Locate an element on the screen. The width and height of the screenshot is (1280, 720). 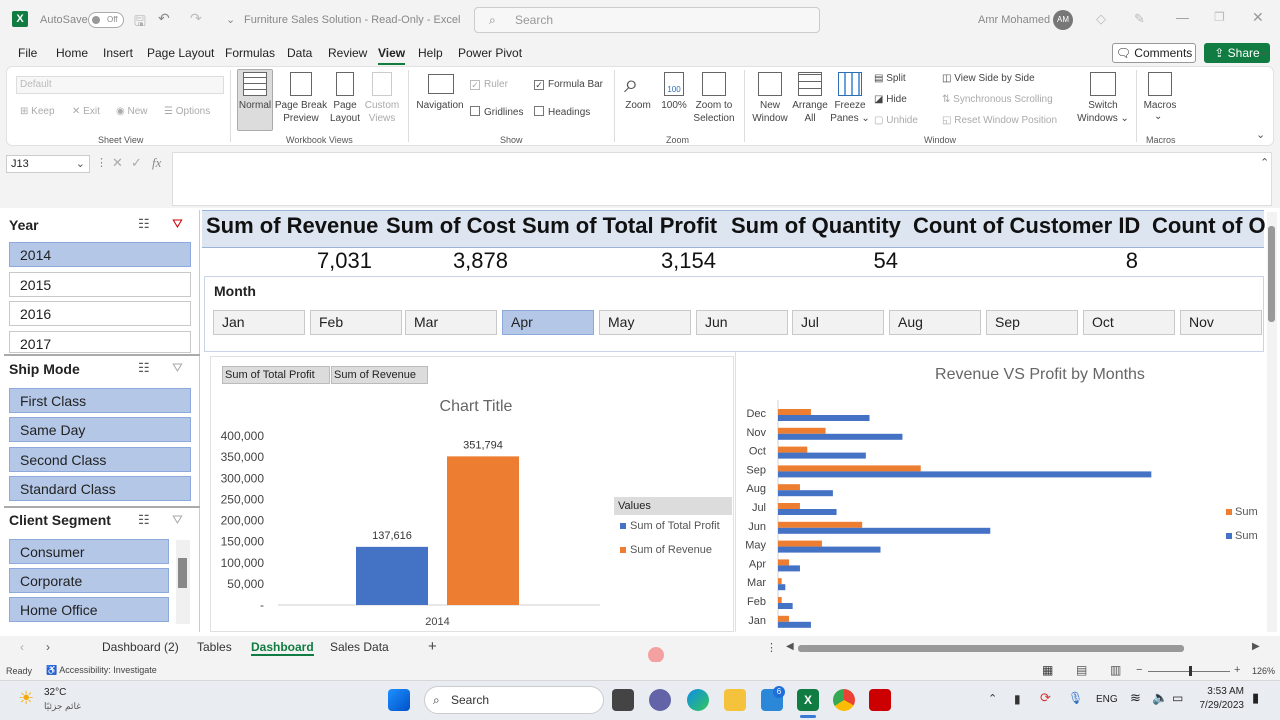
view-side-by-side-button: ◫ View Side by Side is located at coordinates (988, 79).